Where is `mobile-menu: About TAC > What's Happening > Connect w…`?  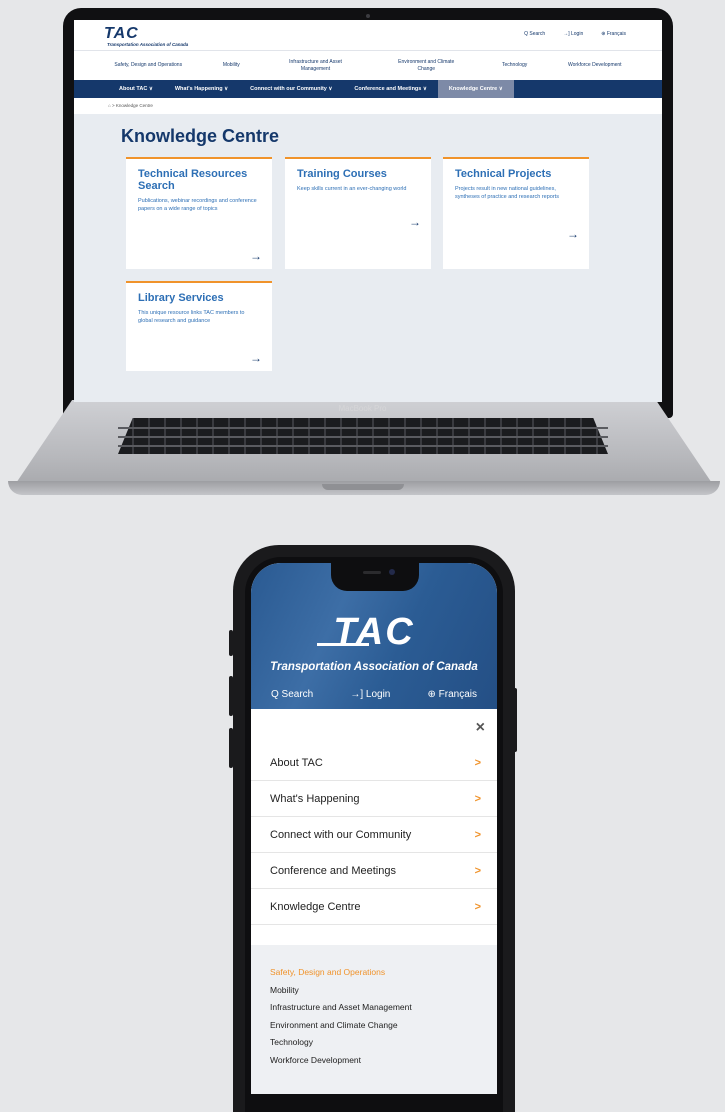
mobile-menu: About TAC > What's Happening > Connect w… is located at coordinates (374, 835).